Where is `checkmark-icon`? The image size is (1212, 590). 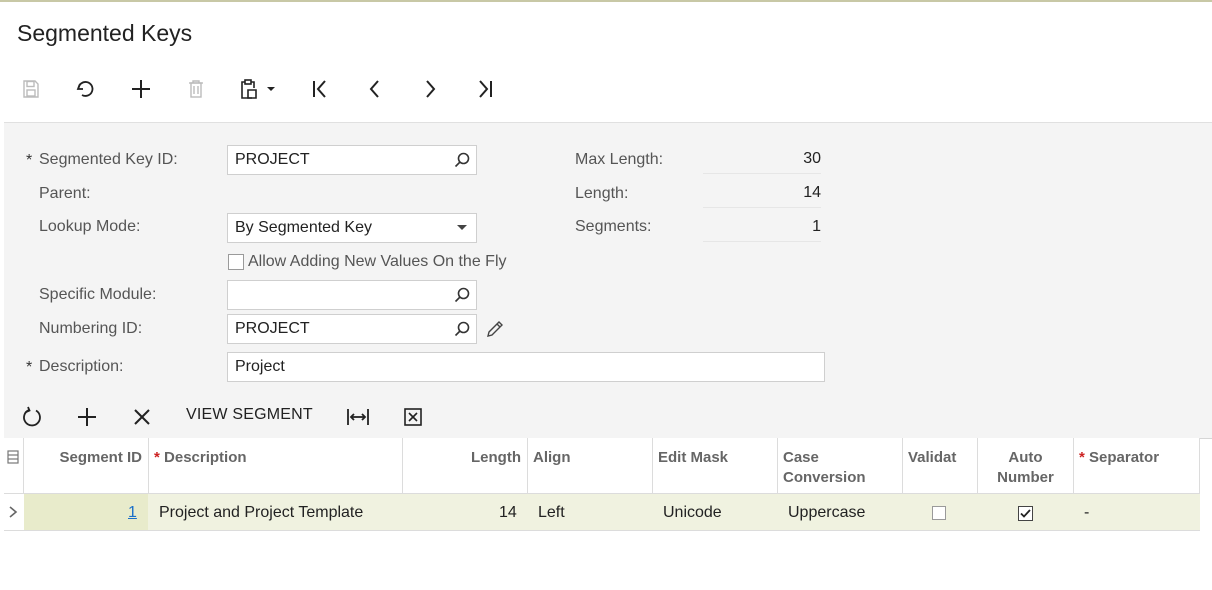
checkmark-icon is located at coordinates (1025, 513).